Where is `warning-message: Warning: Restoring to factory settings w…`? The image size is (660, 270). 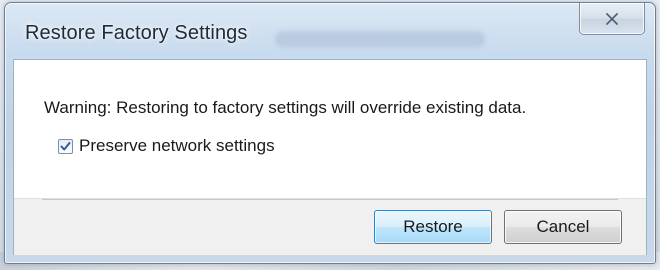 warning-message: Warning: Restoring to factory settings w… is located at coordinates (285, 107).